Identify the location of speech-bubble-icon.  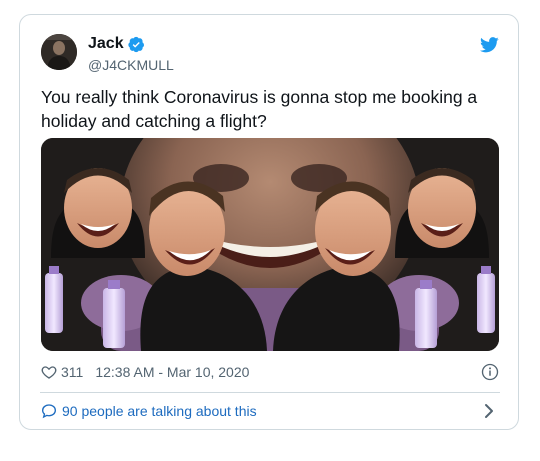
(49, 411).